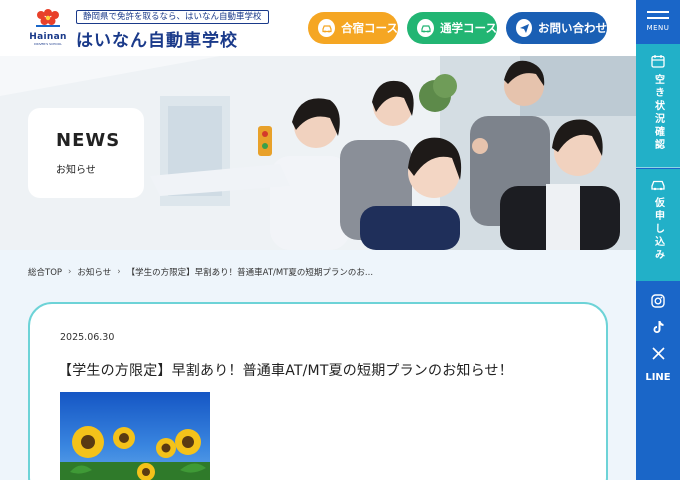 The width and height of the screenshot is (680, 480). What do you see at coordinates (87, 337) in the screenshot?
I see `article-date: 2025.06.30` at bounding box center [87, 337].